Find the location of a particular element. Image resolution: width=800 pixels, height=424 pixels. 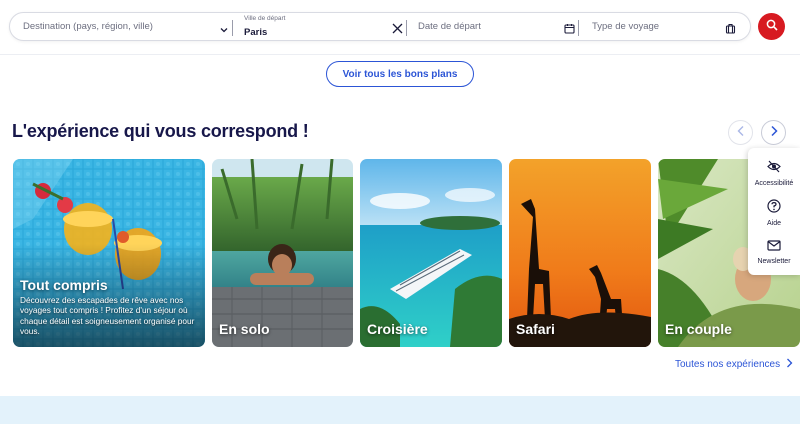

accessibility-label: Accessibilité is located at coordinates (774, 183).